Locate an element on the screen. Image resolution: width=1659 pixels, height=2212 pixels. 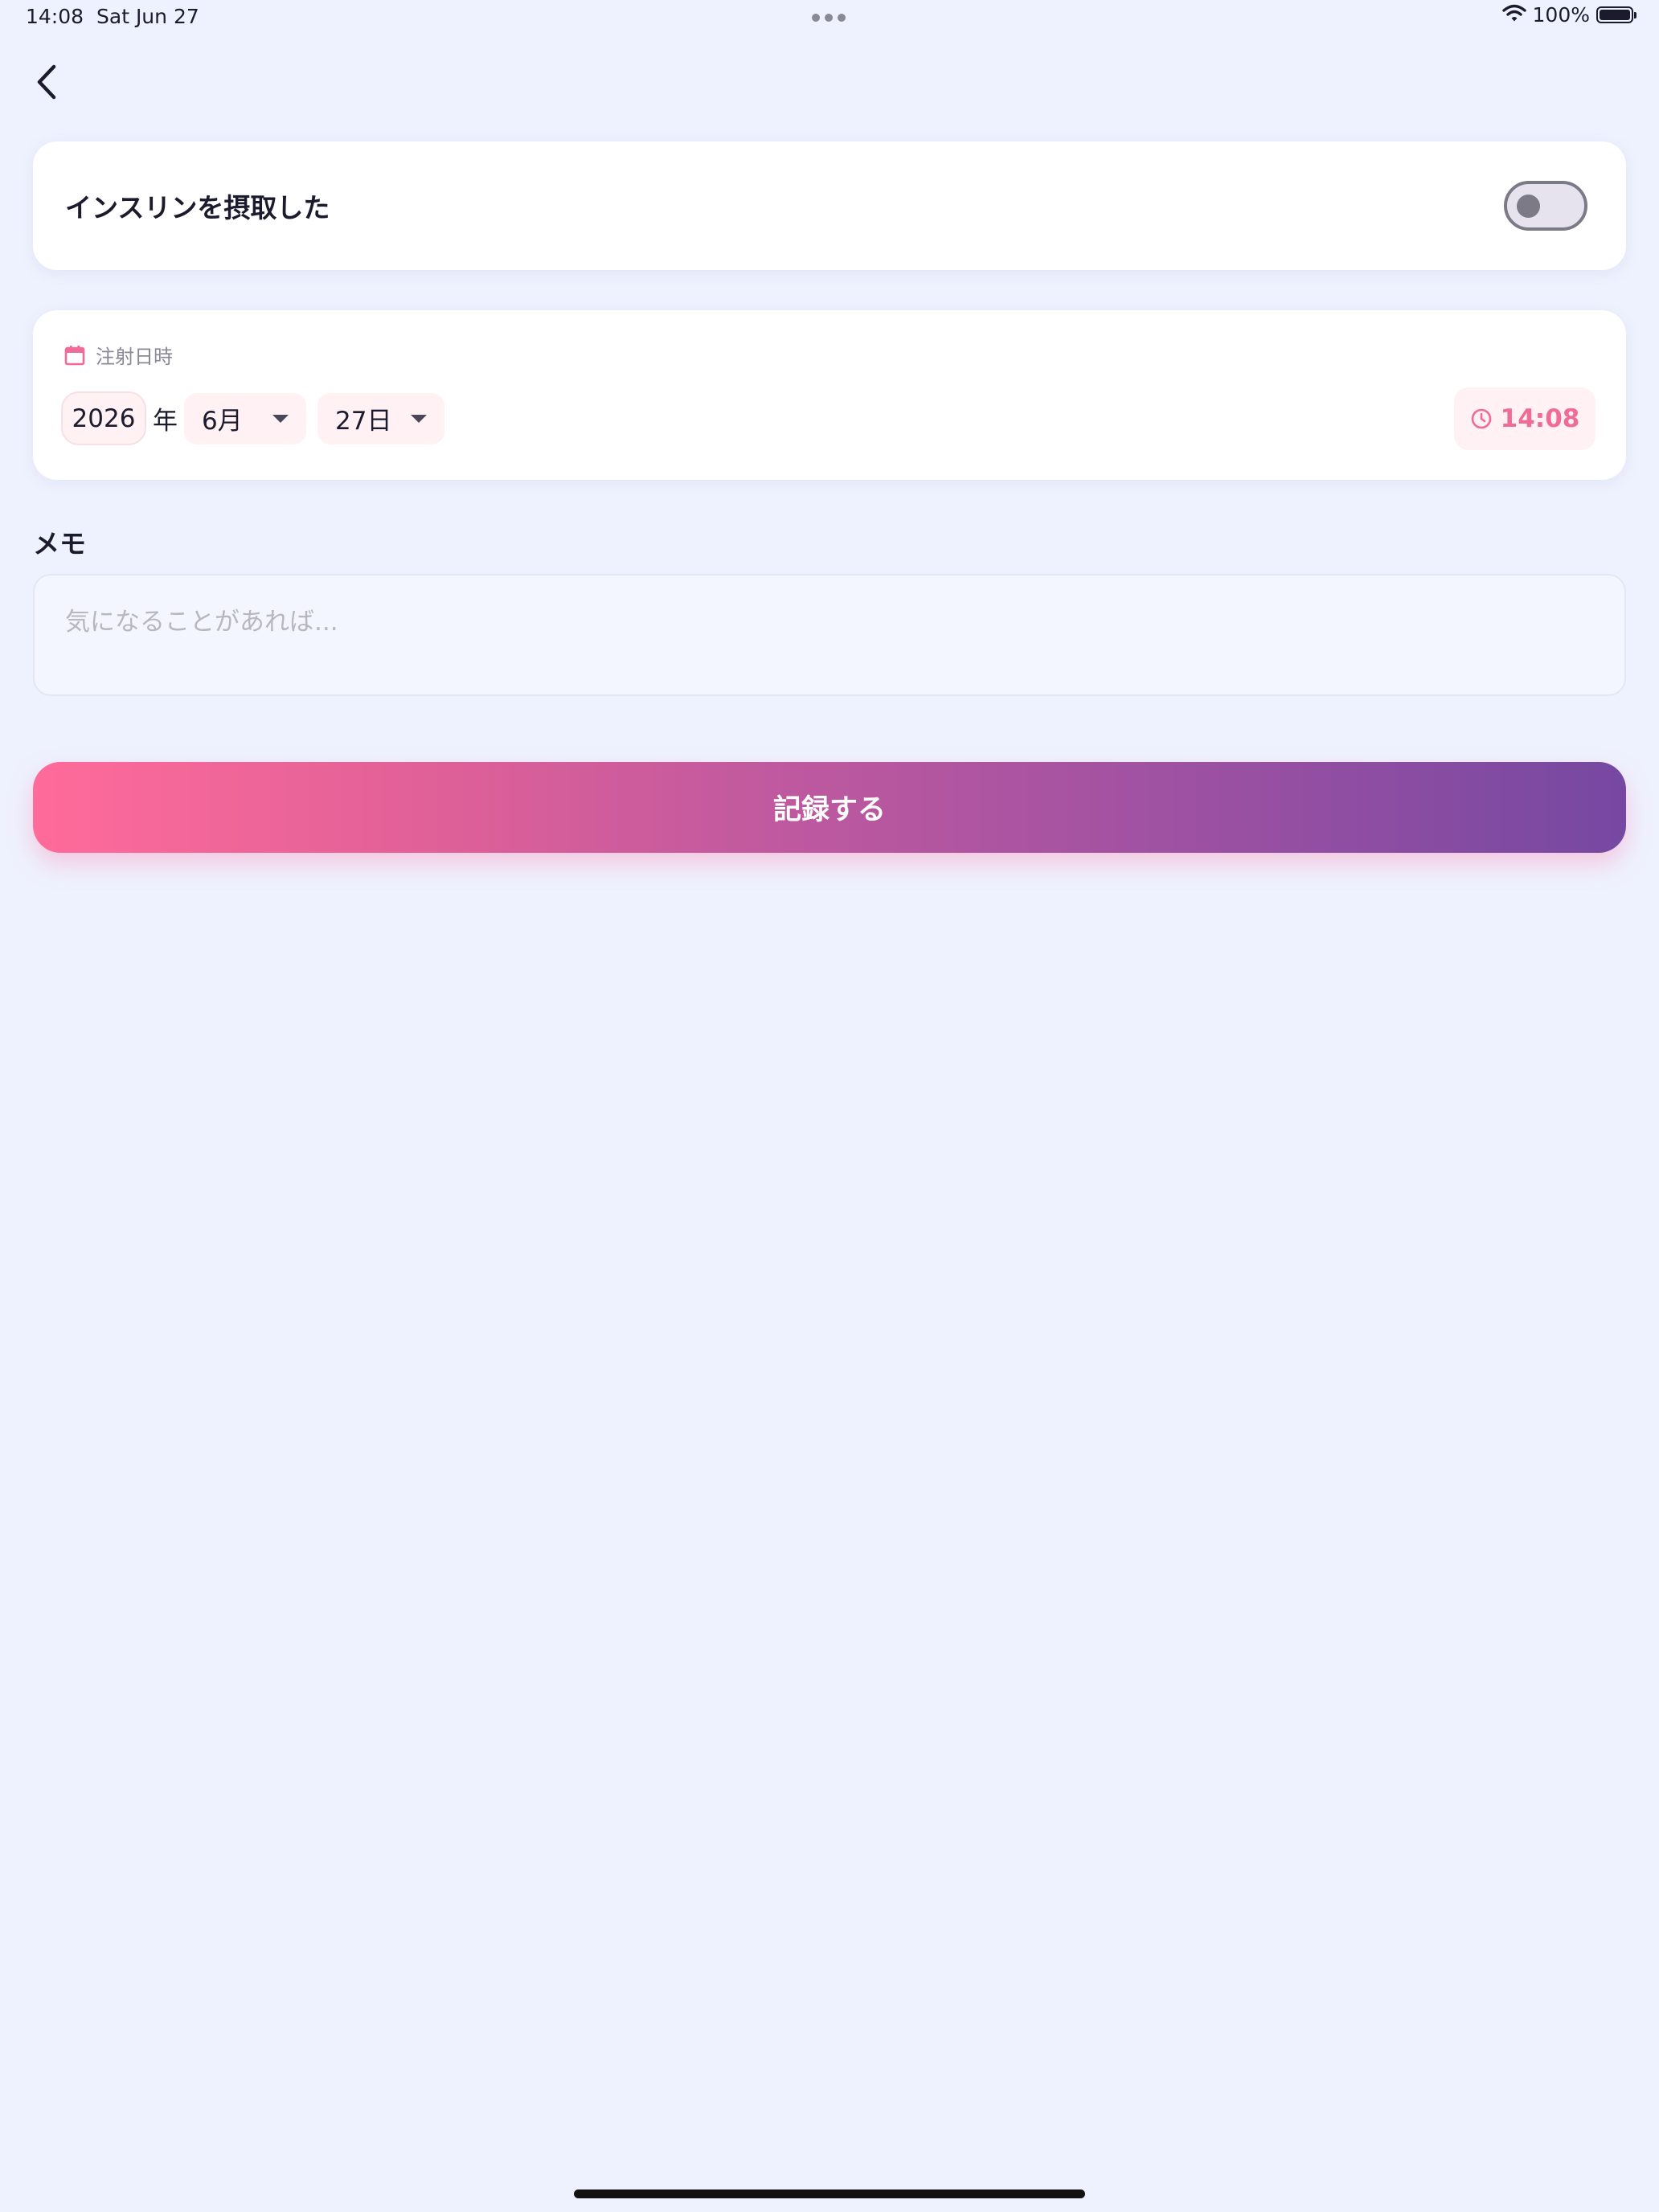
year-input: 2026 is located at coordinates (103, 418).